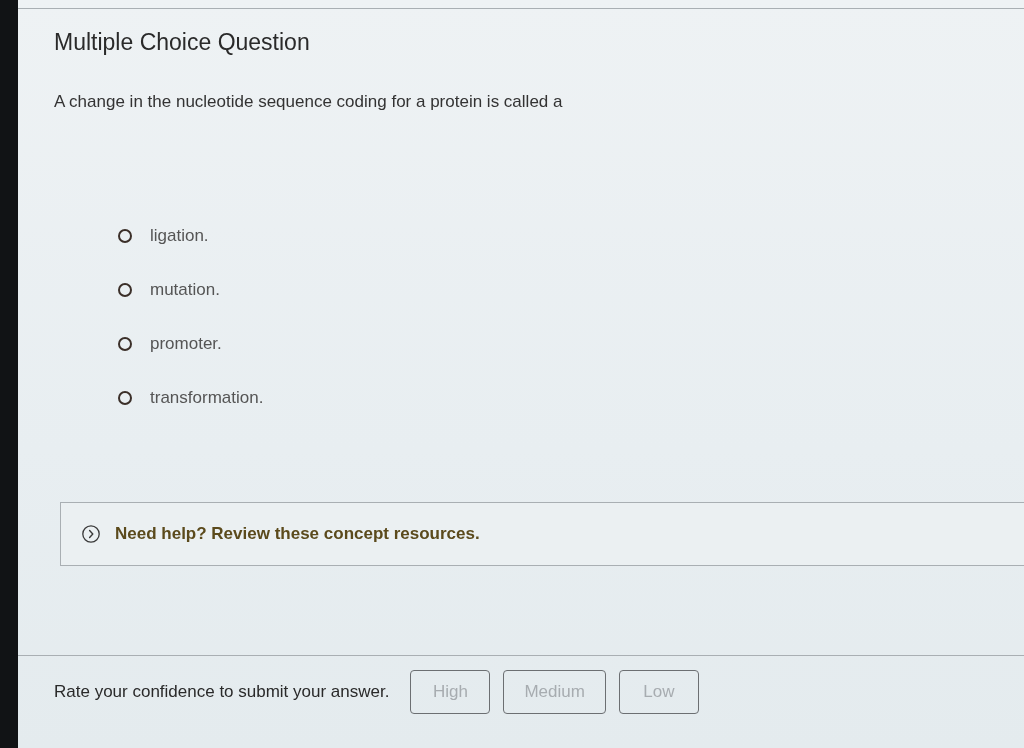  Describe the element at coordinates (297, 534) in the screenshot. I see `help-resources-link: Need help? Review these concept resources.` at that location.